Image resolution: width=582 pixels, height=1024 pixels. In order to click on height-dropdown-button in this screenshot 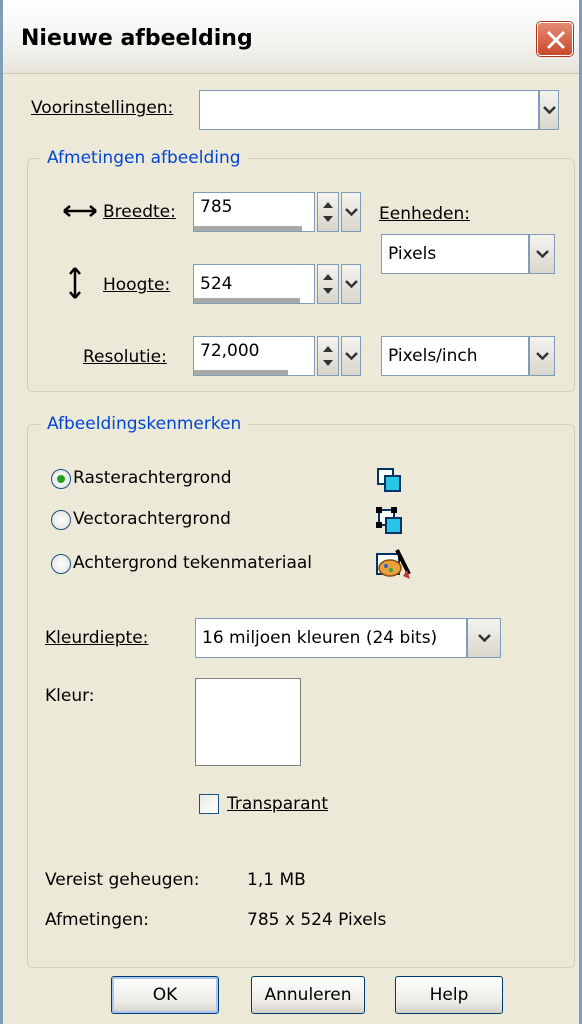, I will do `click(351, 284)`.